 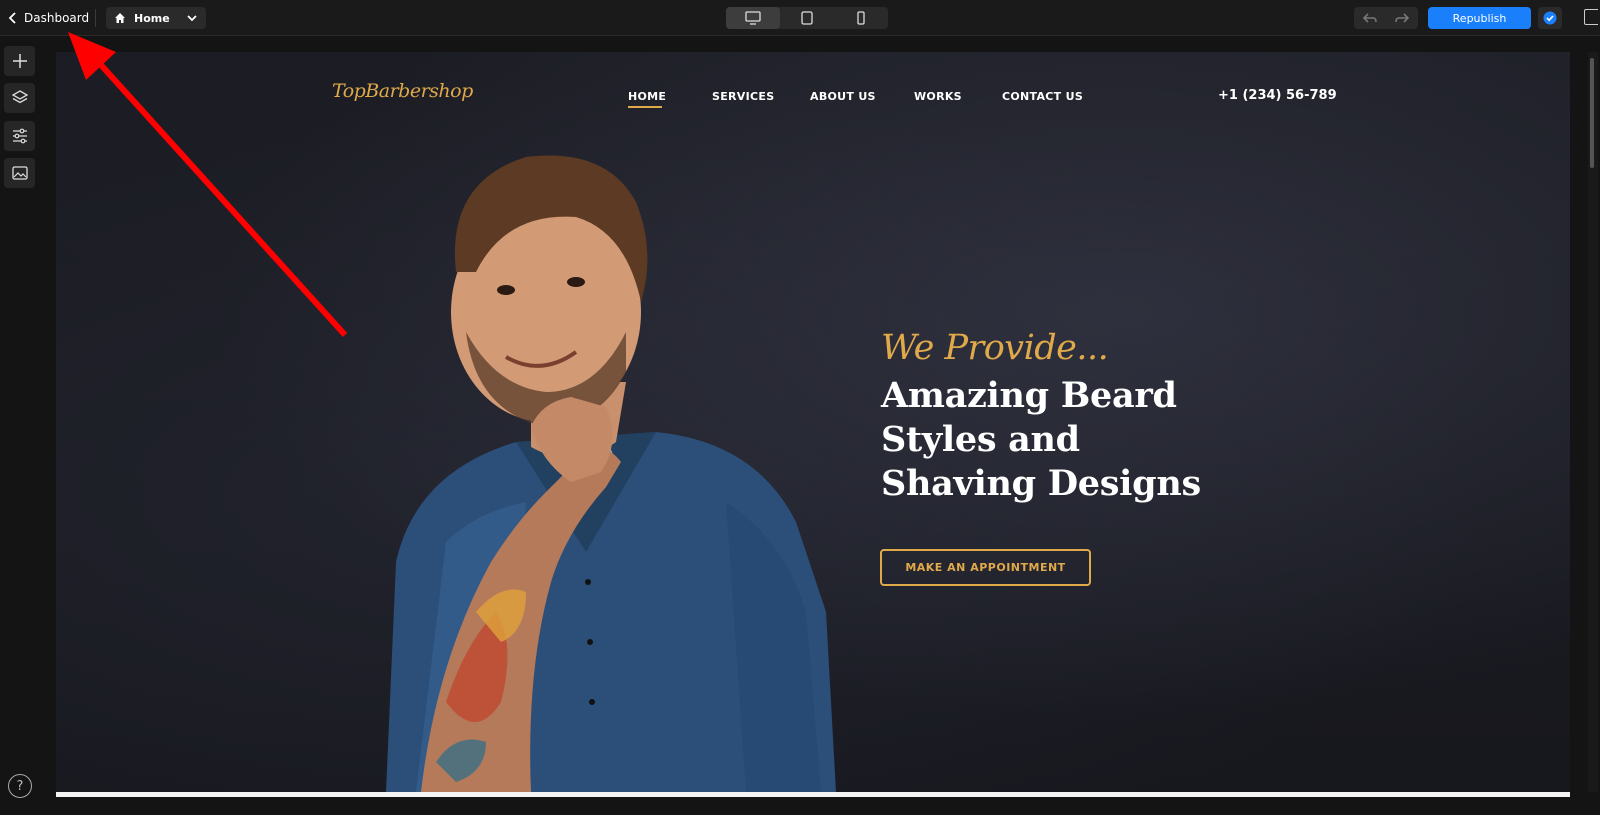 I want to click on left-toolbar, so click(x=28, y=426).